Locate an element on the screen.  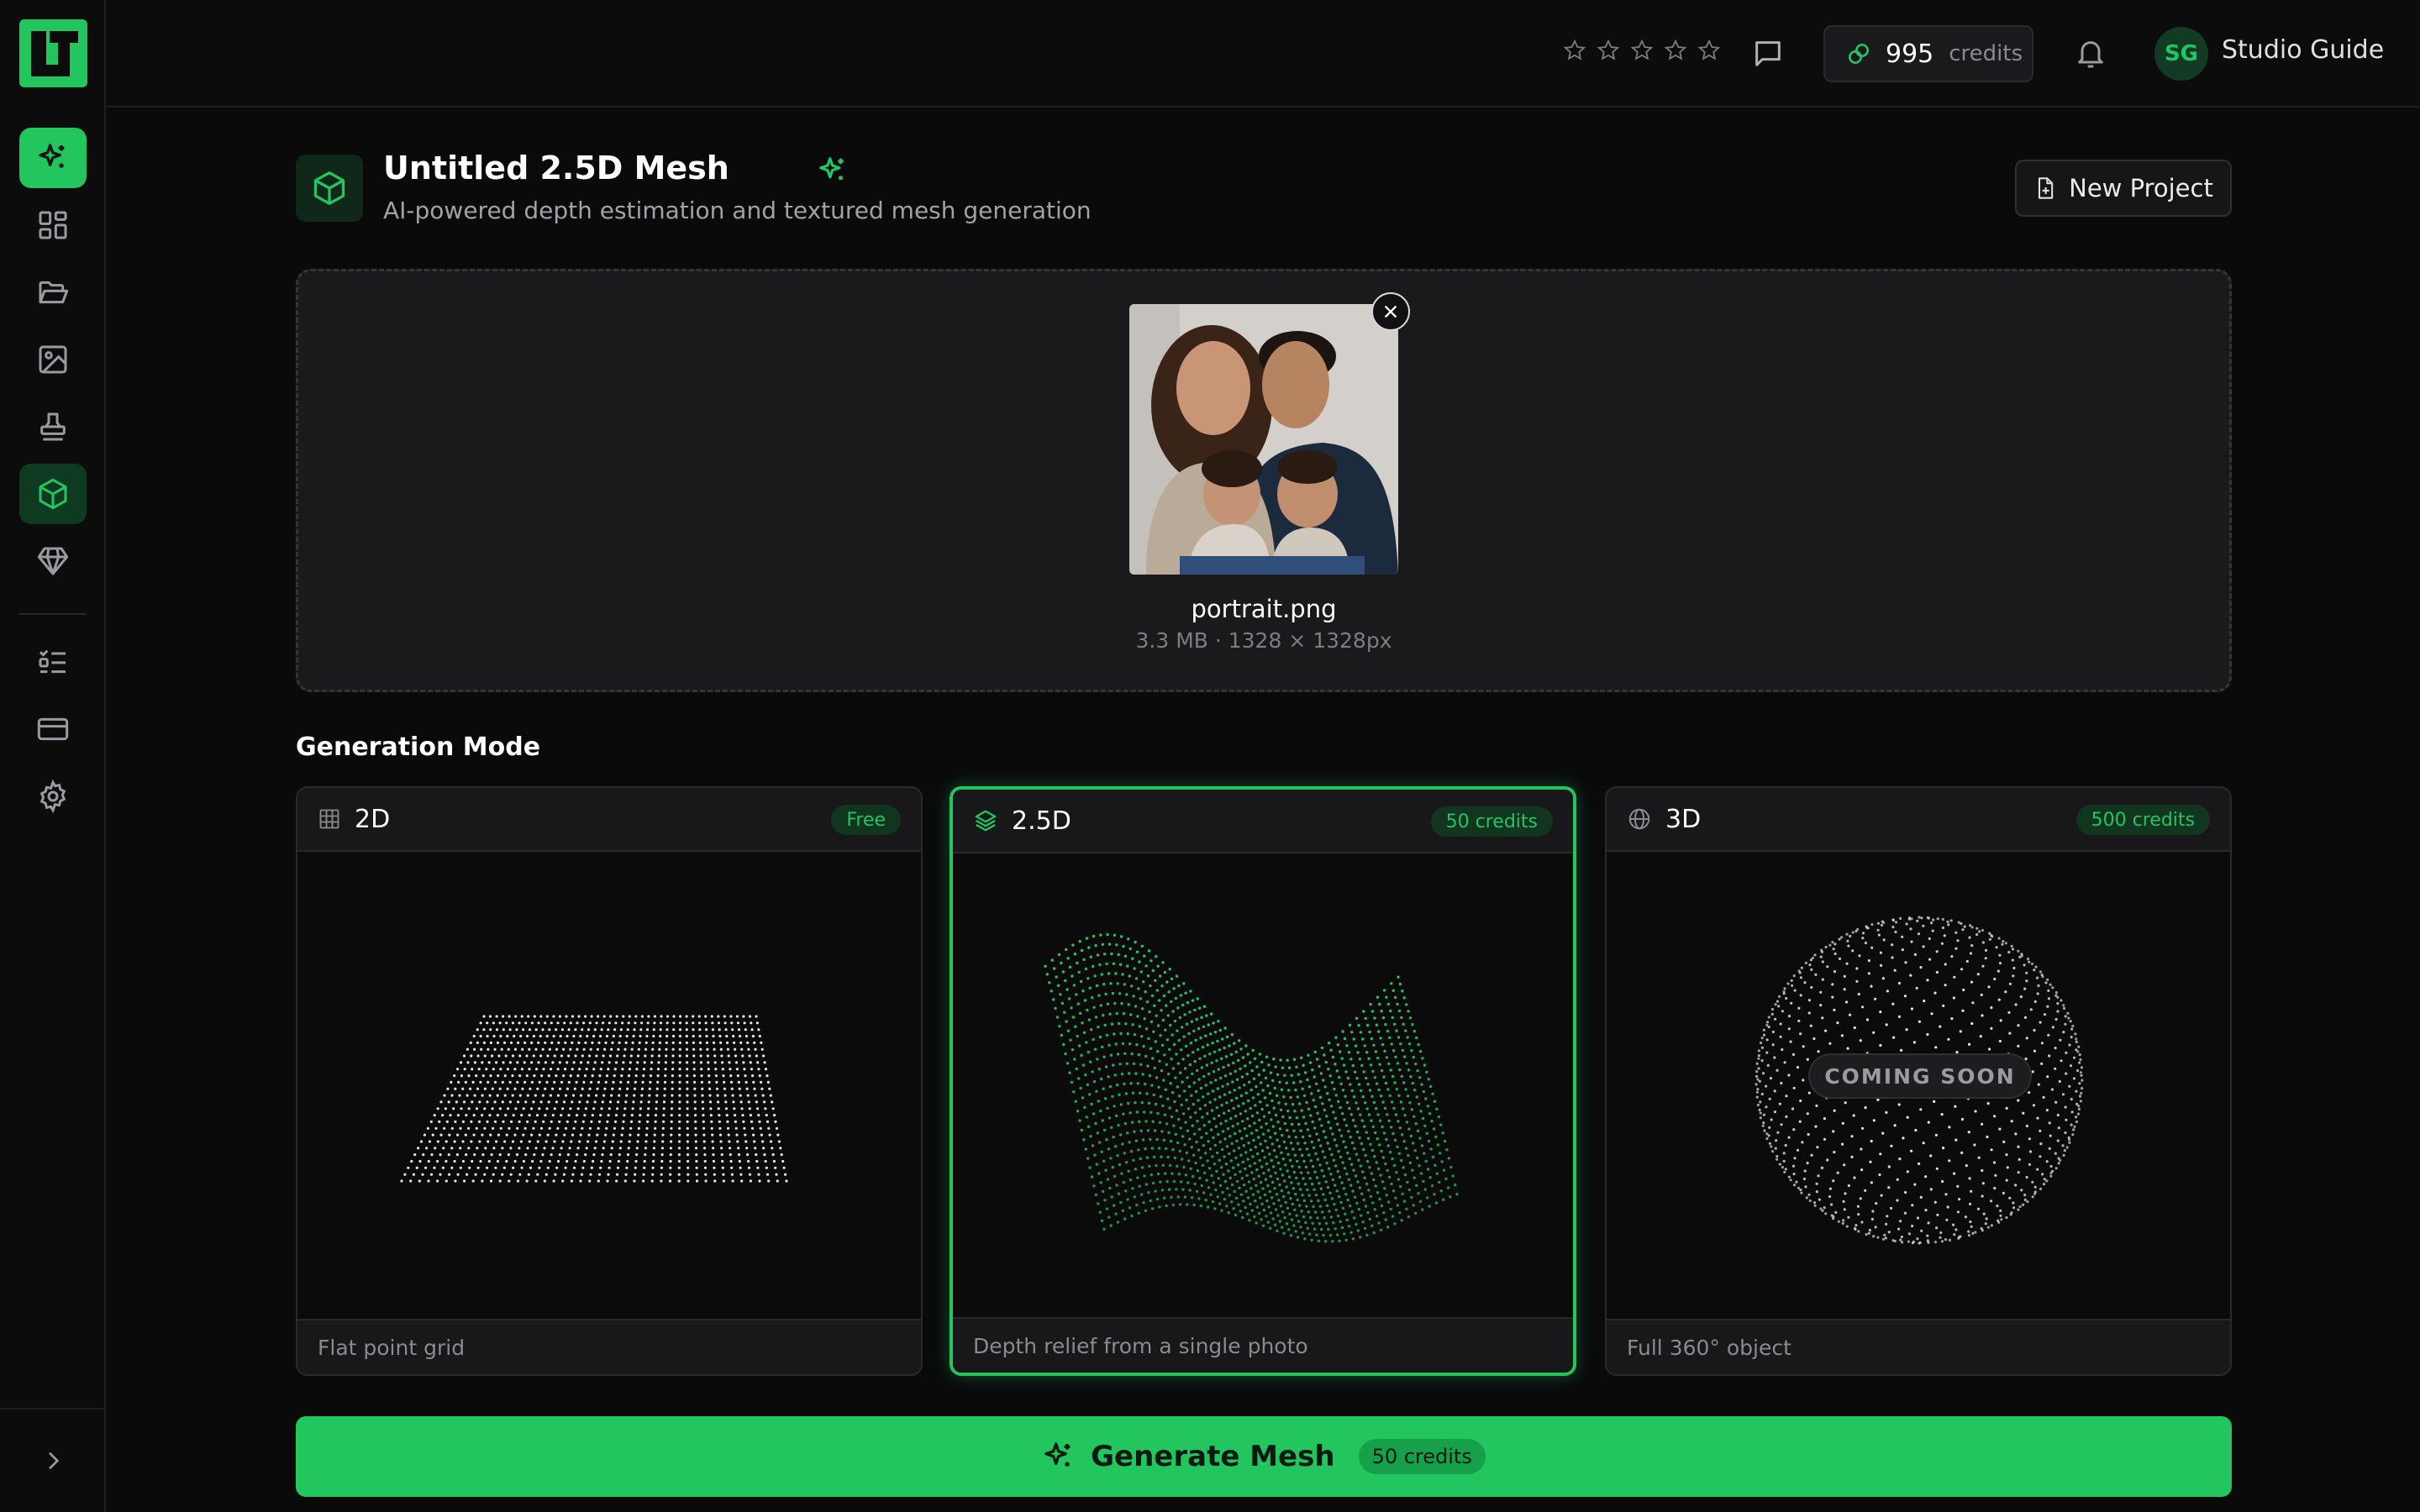
family-photo-image is located at coordinates (1263, 439).